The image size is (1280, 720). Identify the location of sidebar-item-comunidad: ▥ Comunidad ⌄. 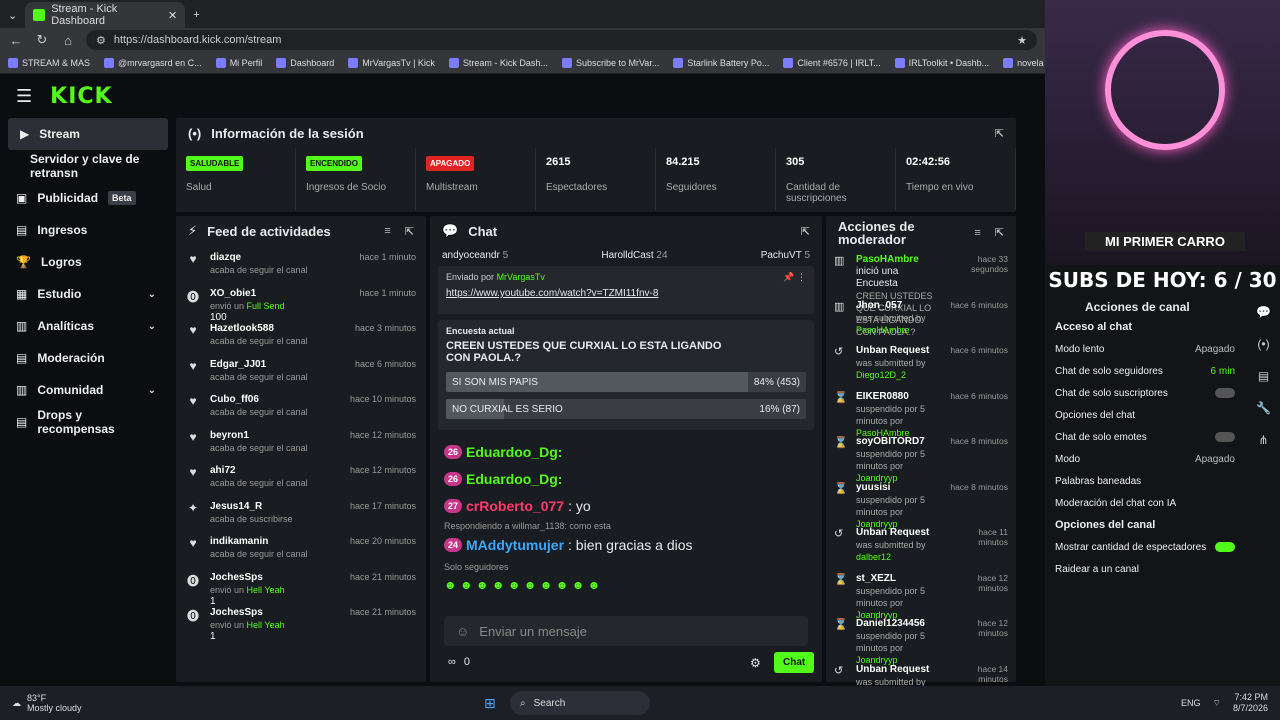
(86, 390).